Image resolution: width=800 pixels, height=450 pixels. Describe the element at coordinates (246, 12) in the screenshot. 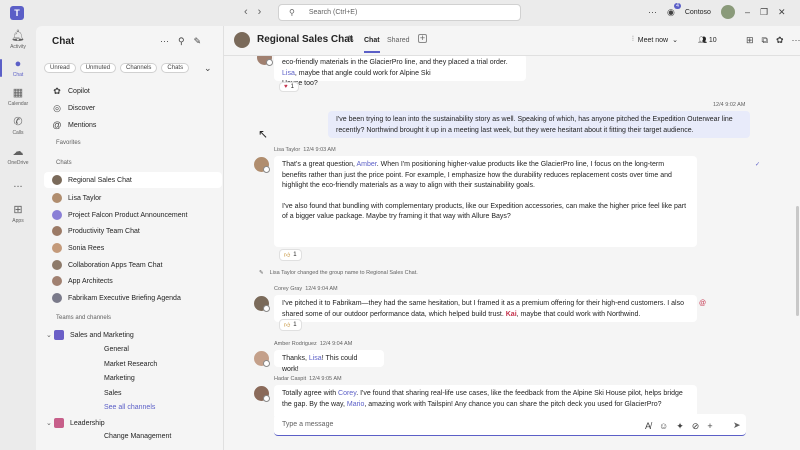

I see `back-arrow-icon: ‹` at that location.